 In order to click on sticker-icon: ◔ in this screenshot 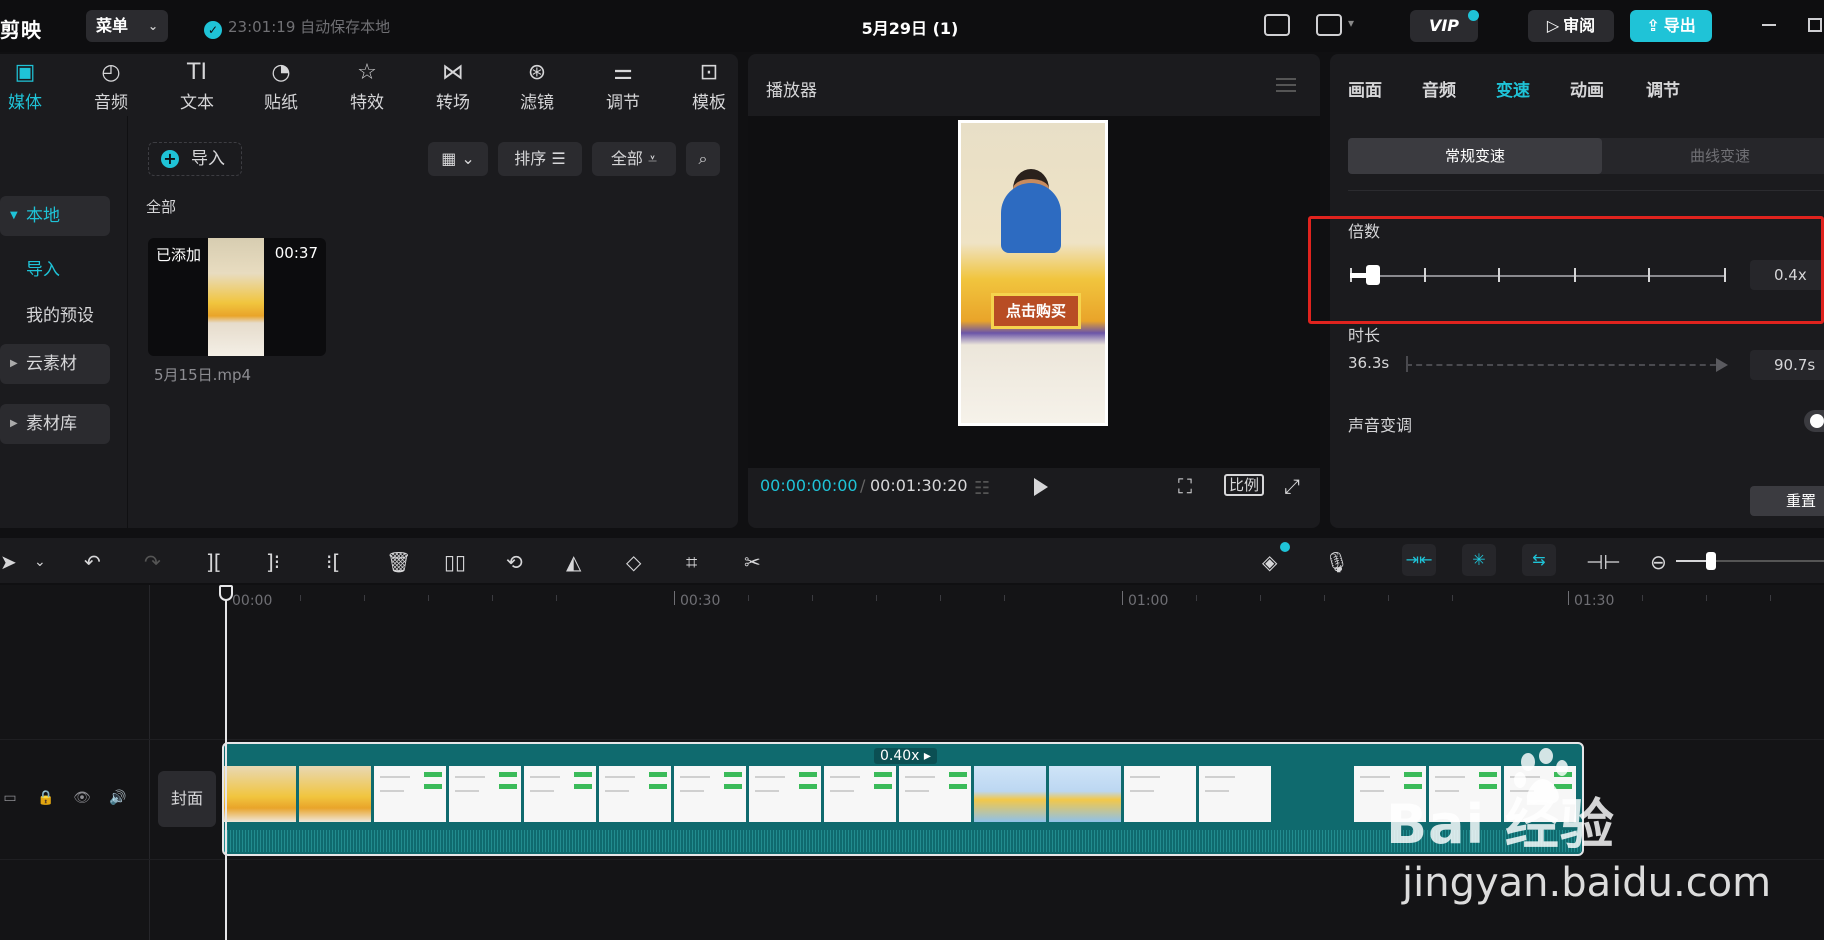, I will do `click(281, 72)`.